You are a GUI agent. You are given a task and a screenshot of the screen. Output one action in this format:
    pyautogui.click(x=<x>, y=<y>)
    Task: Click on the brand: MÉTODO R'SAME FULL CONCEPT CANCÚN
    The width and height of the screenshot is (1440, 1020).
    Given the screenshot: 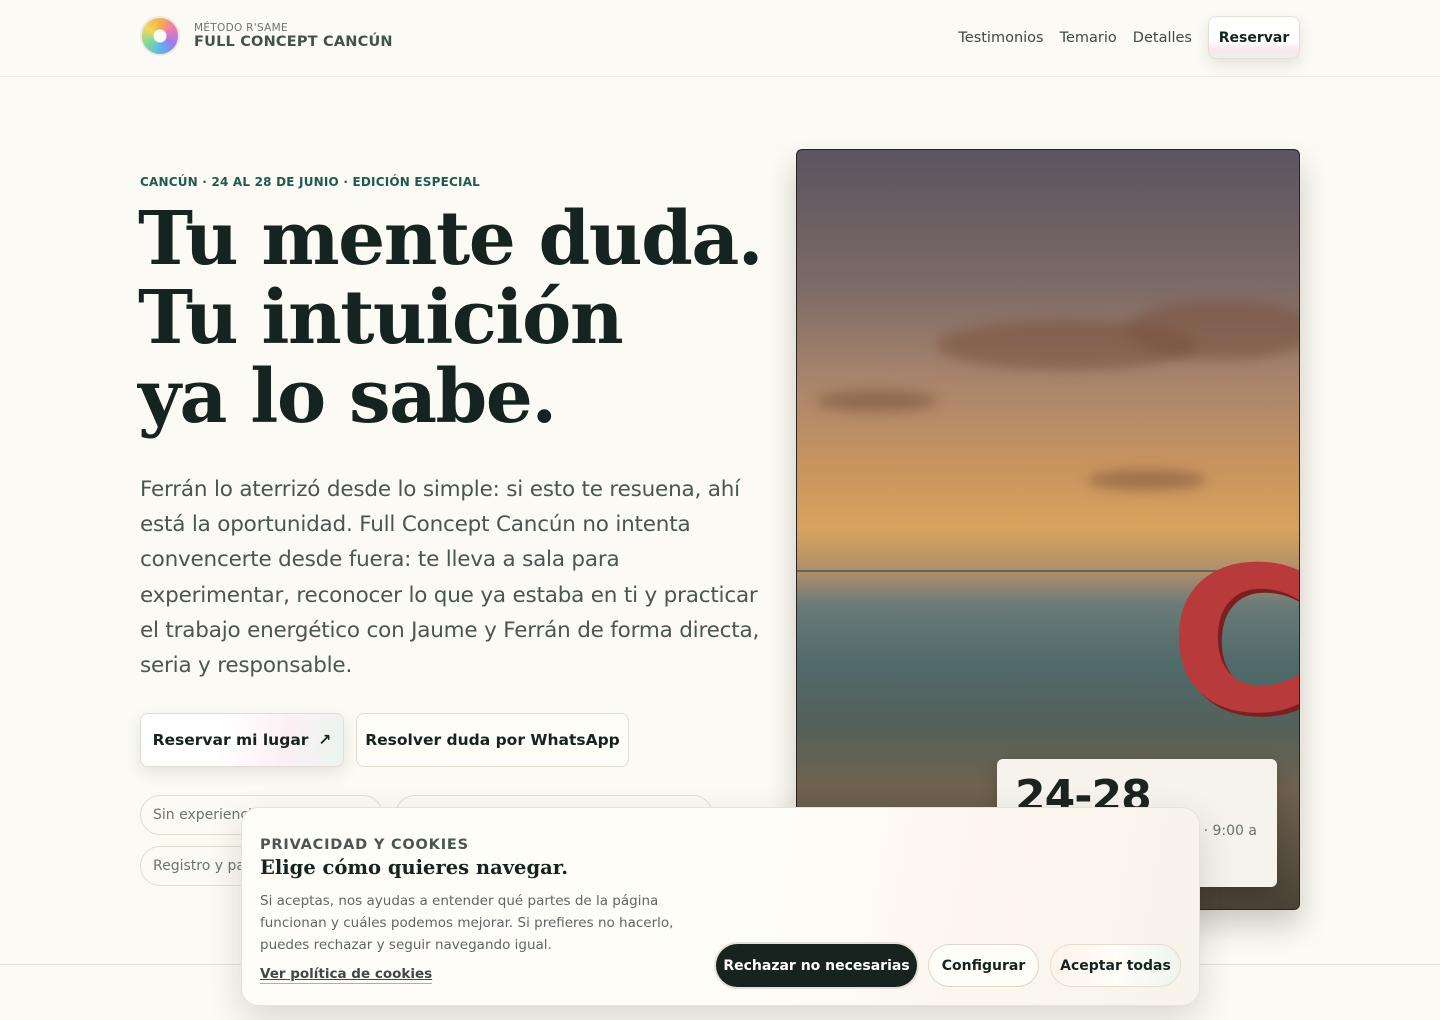 What is the action you would take?
    pyautogui.click(x=266, y=36)
    